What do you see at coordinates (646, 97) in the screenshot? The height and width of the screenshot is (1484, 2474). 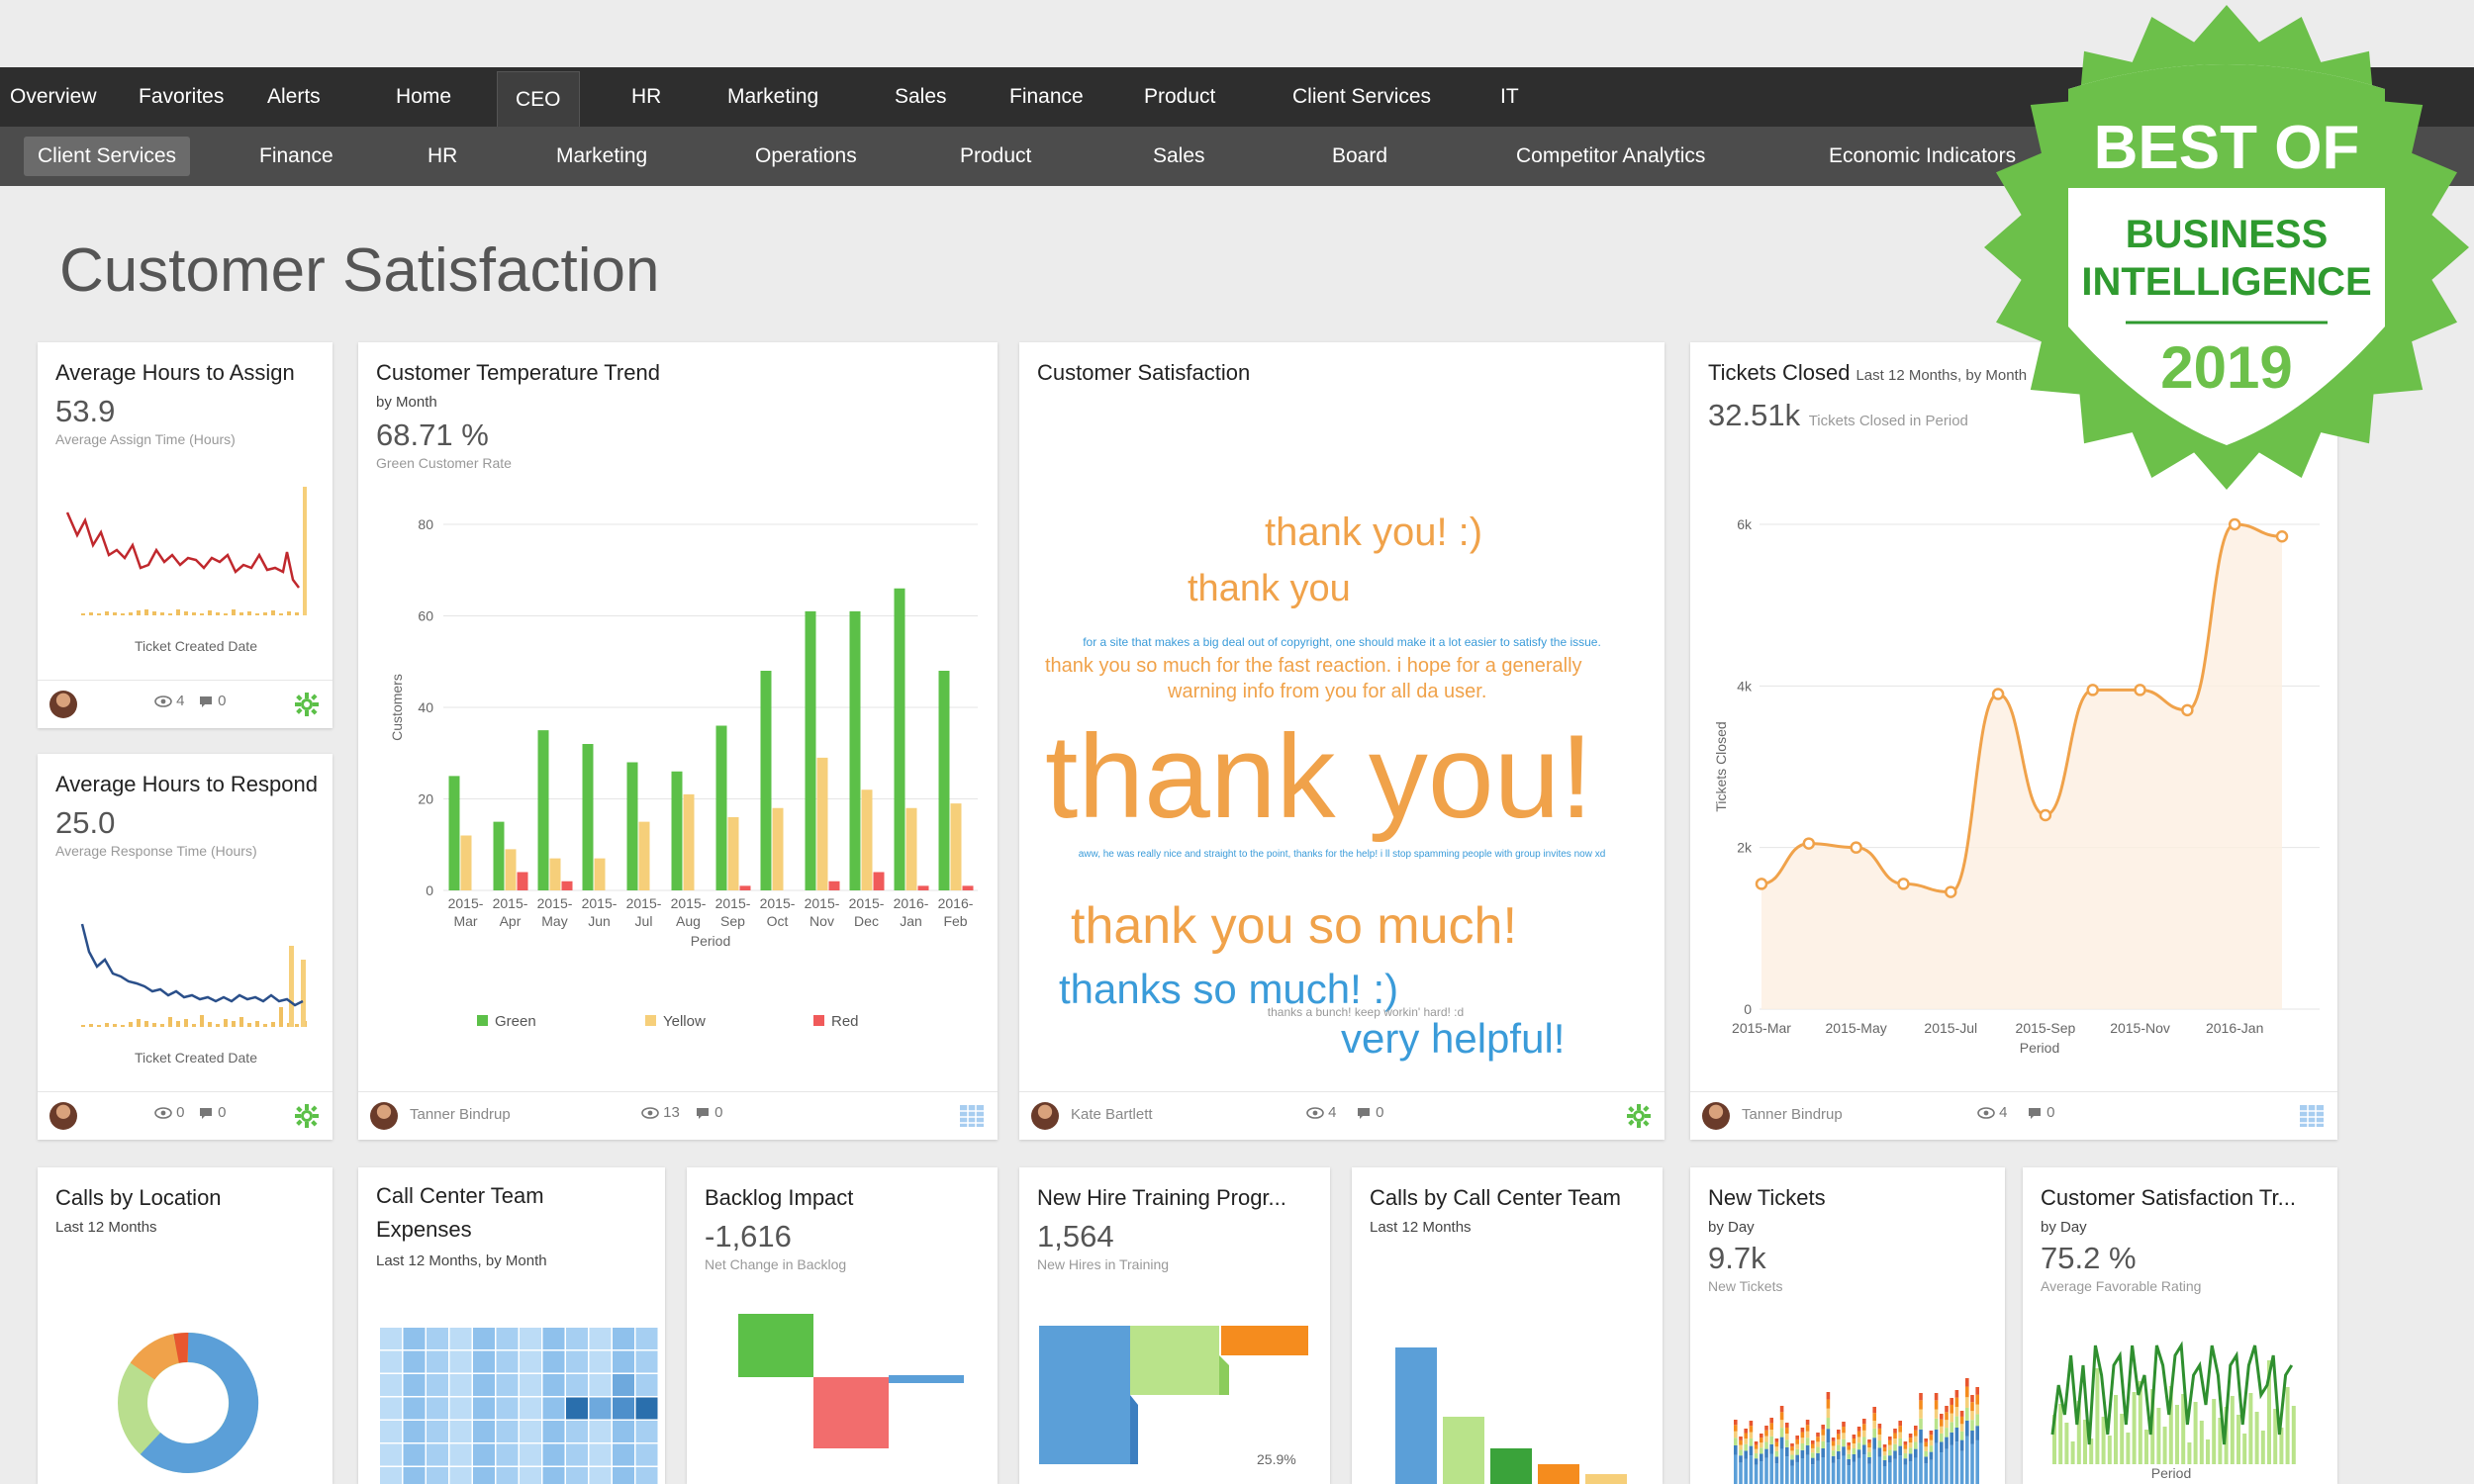 I see `nav-tab-hr: HR` at bounding box center [646, 97].